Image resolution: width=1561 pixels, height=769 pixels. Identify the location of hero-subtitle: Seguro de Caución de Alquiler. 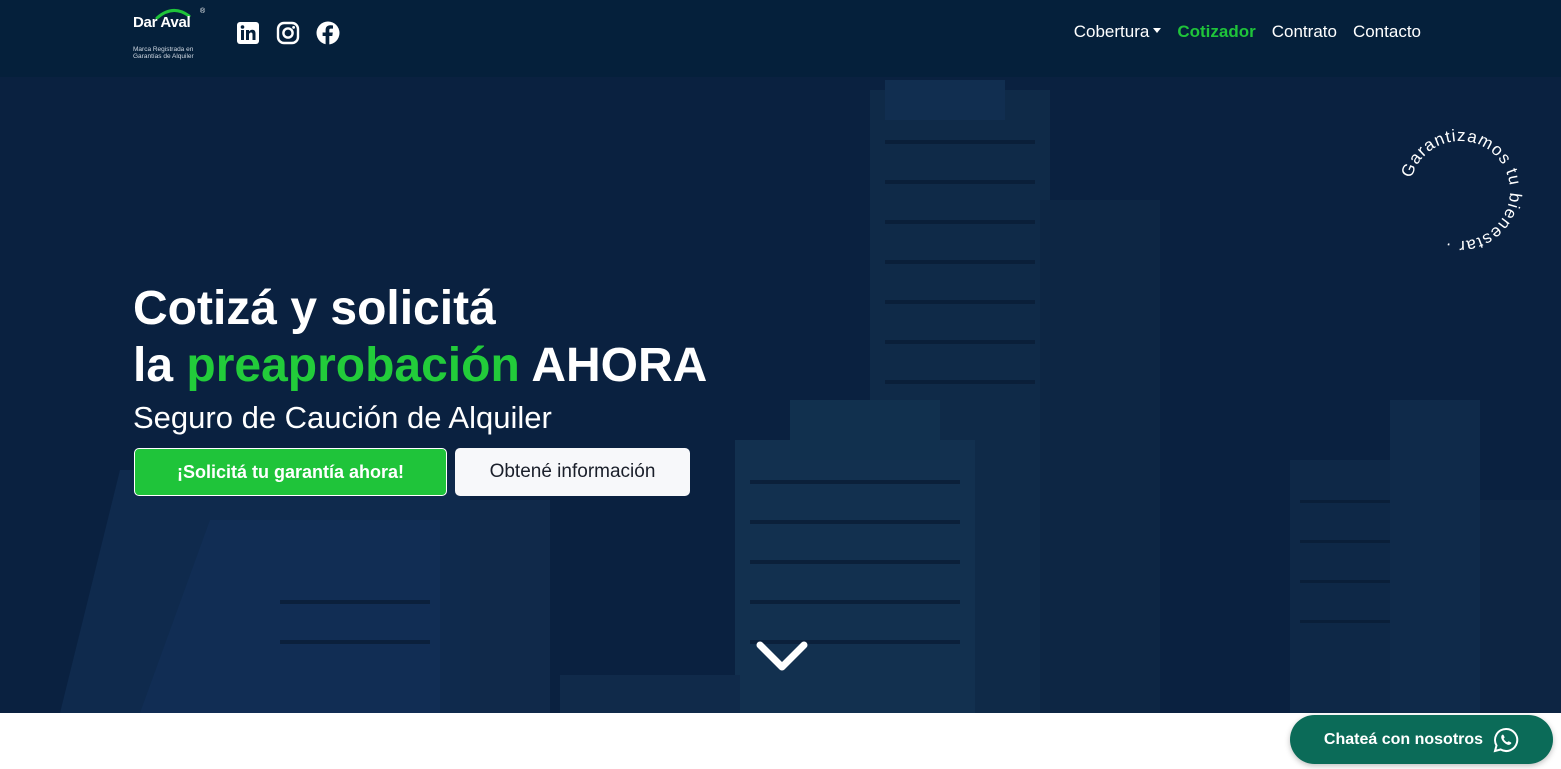
(342, 417).